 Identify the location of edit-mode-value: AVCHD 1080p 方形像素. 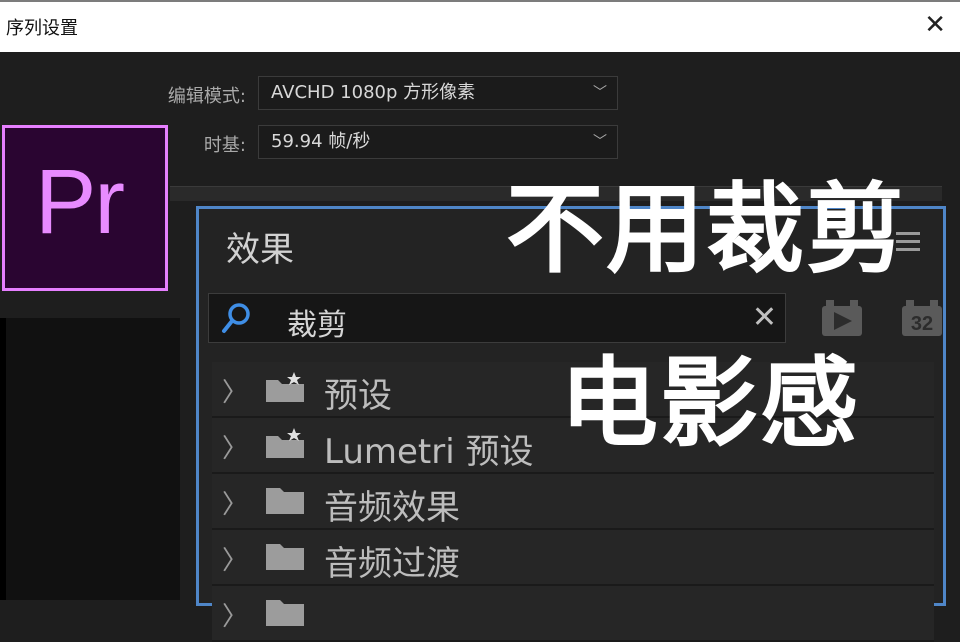
(373, 92).